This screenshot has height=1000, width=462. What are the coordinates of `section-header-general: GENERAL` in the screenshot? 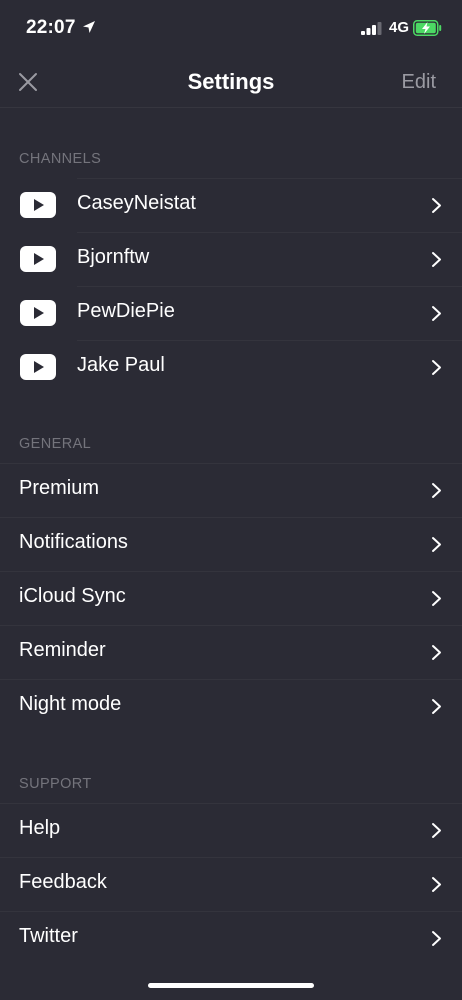 It's located at (55, 444).